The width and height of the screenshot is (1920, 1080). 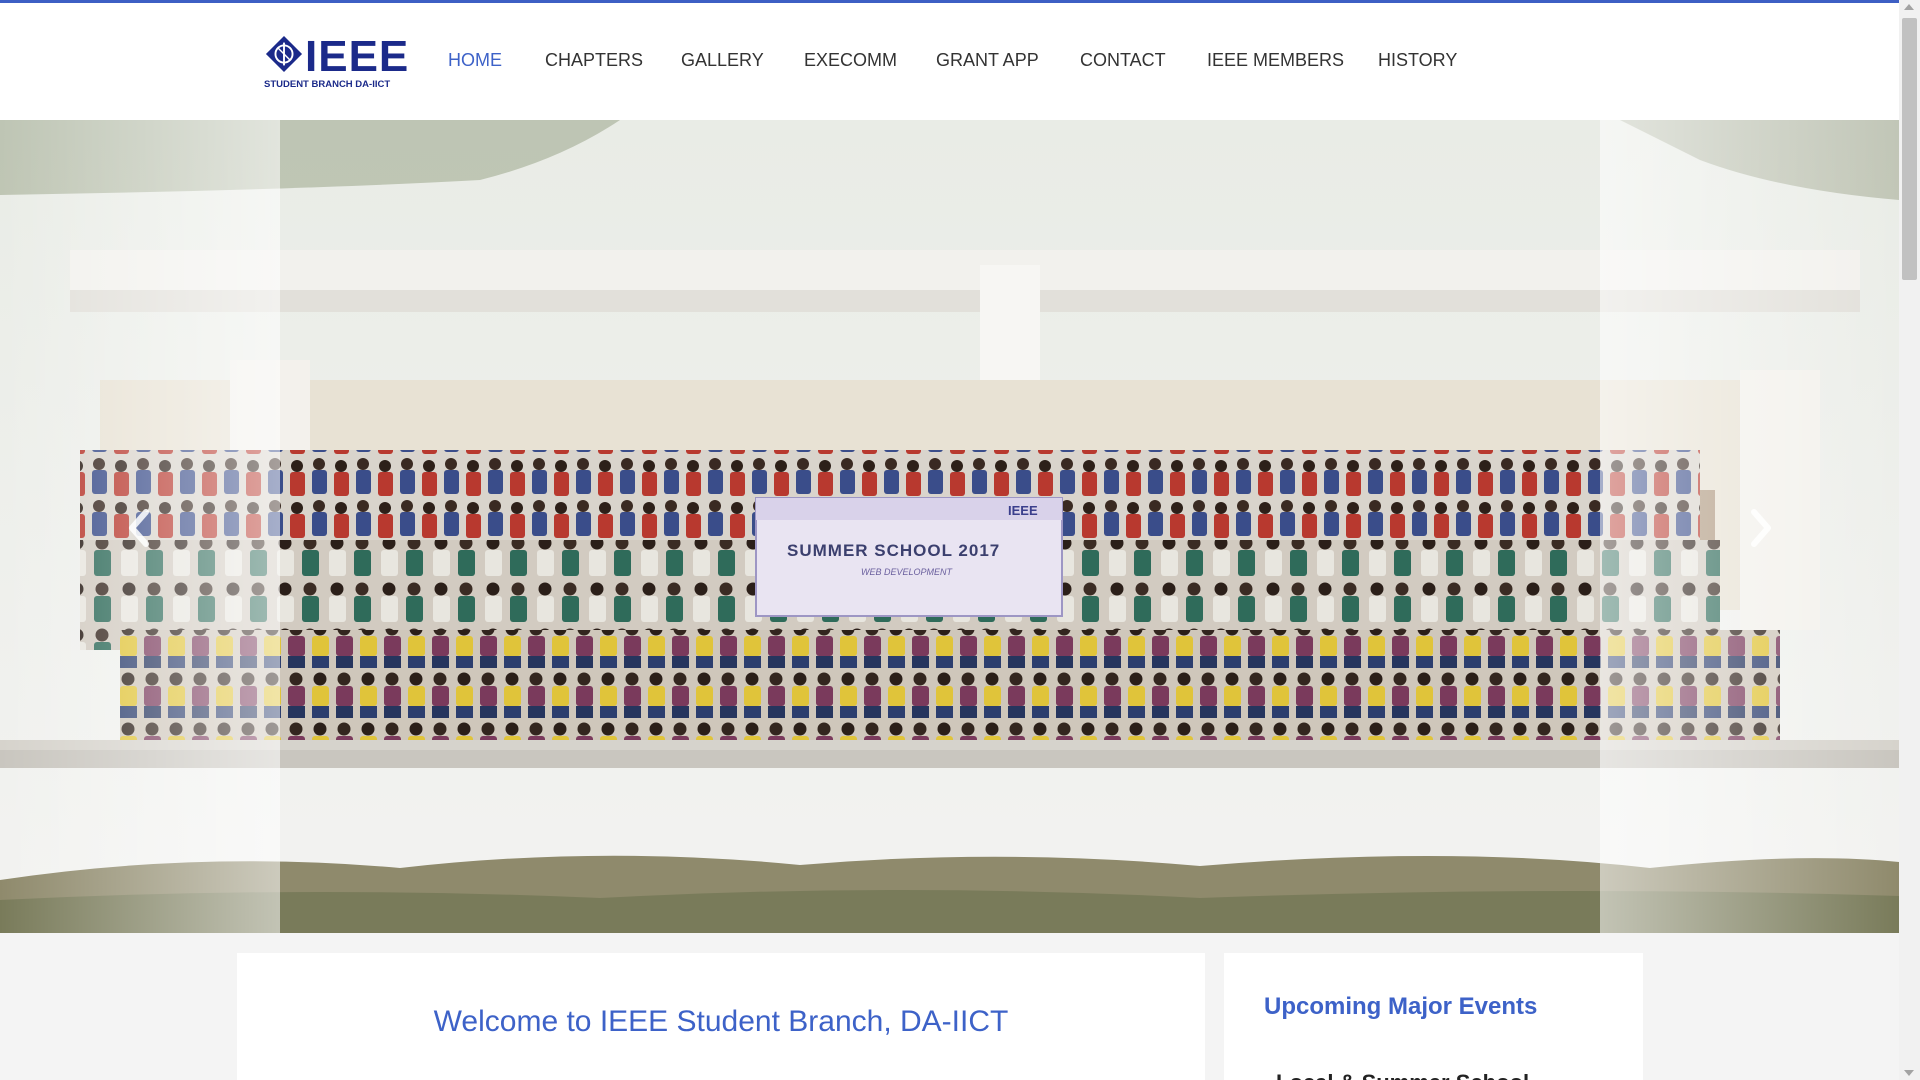 I want to click on welcome-card: Welcome to IEEE Student Branch, DA-IICT, so click(x=721, y=1016).